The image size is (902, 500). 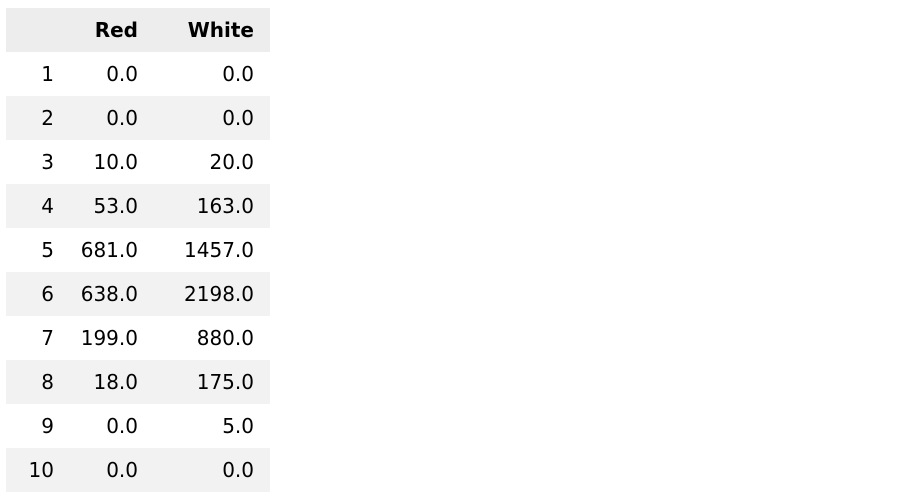 What do you see at coordinates (108, 162) in the screenshot?
I see `cell-red: 10.0` at bounding box center [108, 162].